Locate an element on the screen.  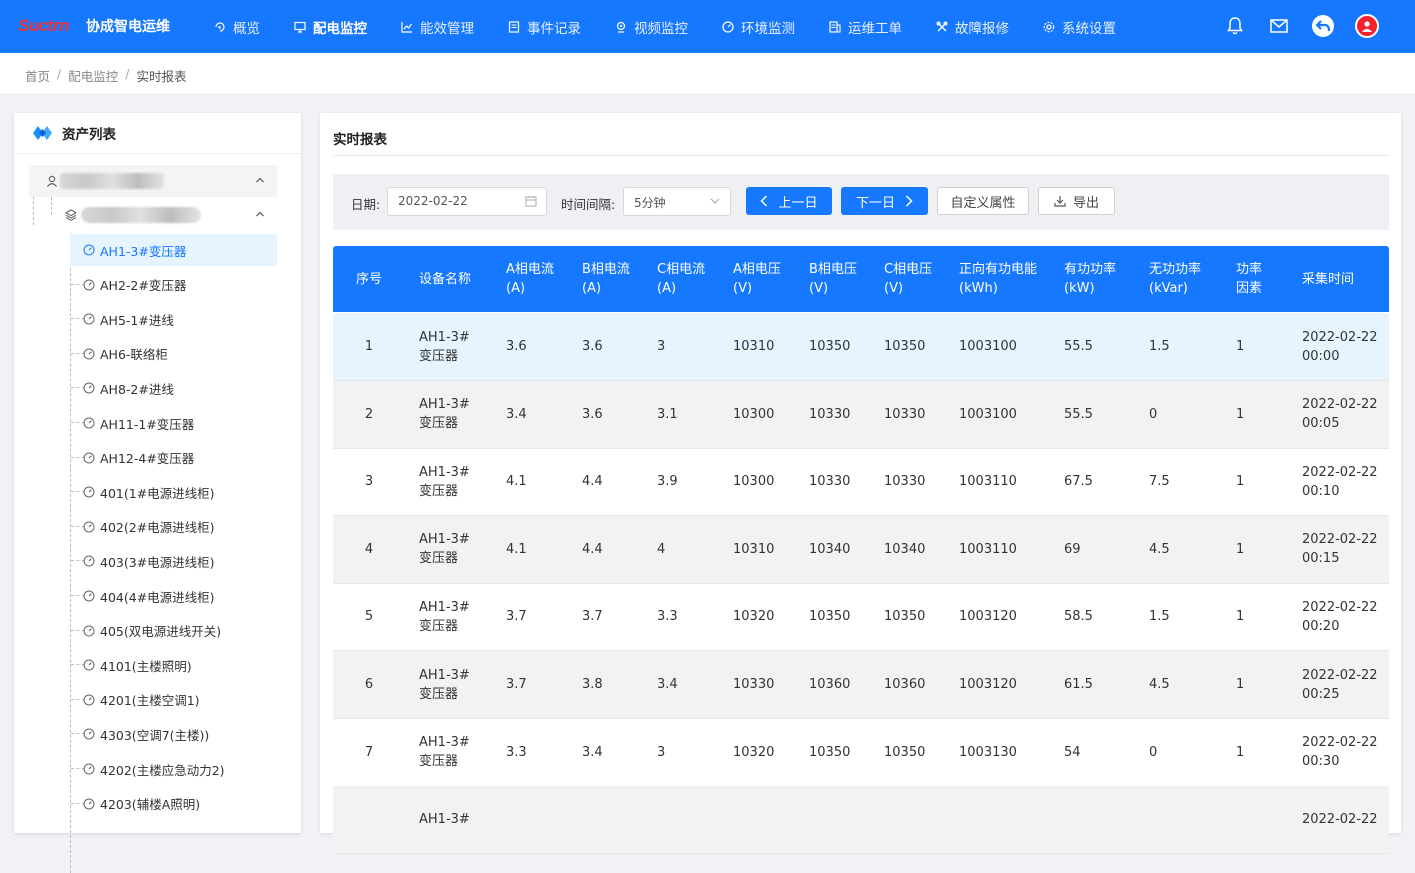
table-cell: 10350 is located at coordinates (905, 346).